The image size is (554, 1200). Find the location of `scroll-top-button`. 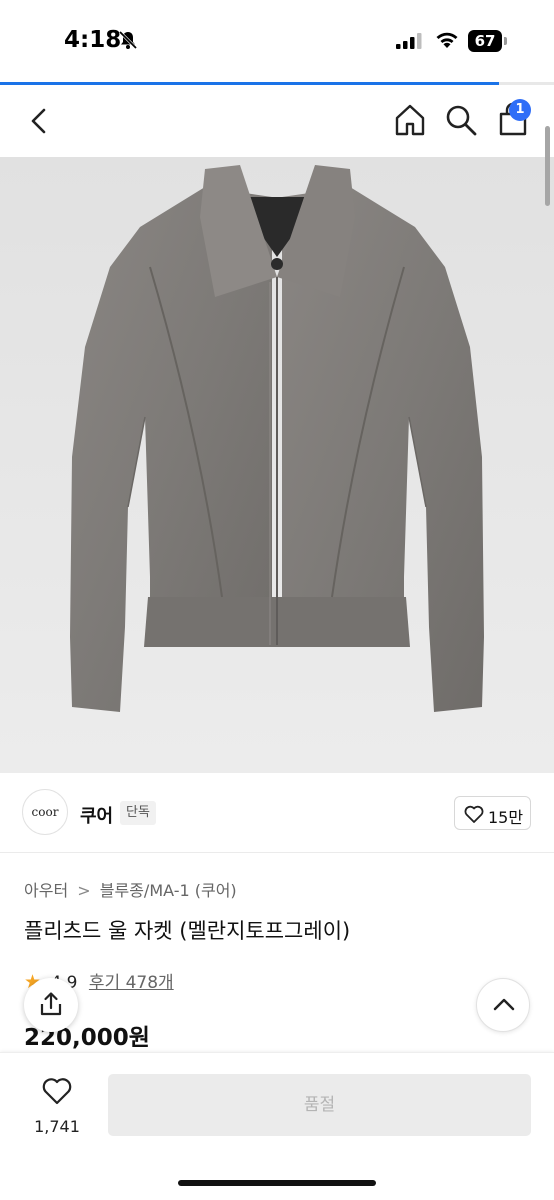

scroll-top-button is located at coordinates (503, 1005).